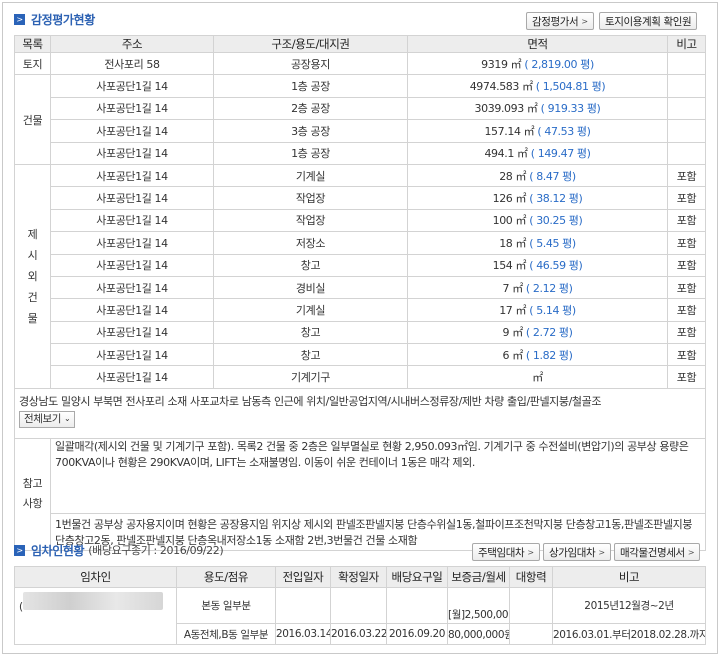  I want to click on table-row: 사포공단1길 14 작업장 100 ㎡ ( 30.25 평) 포함, so click(360, 220).